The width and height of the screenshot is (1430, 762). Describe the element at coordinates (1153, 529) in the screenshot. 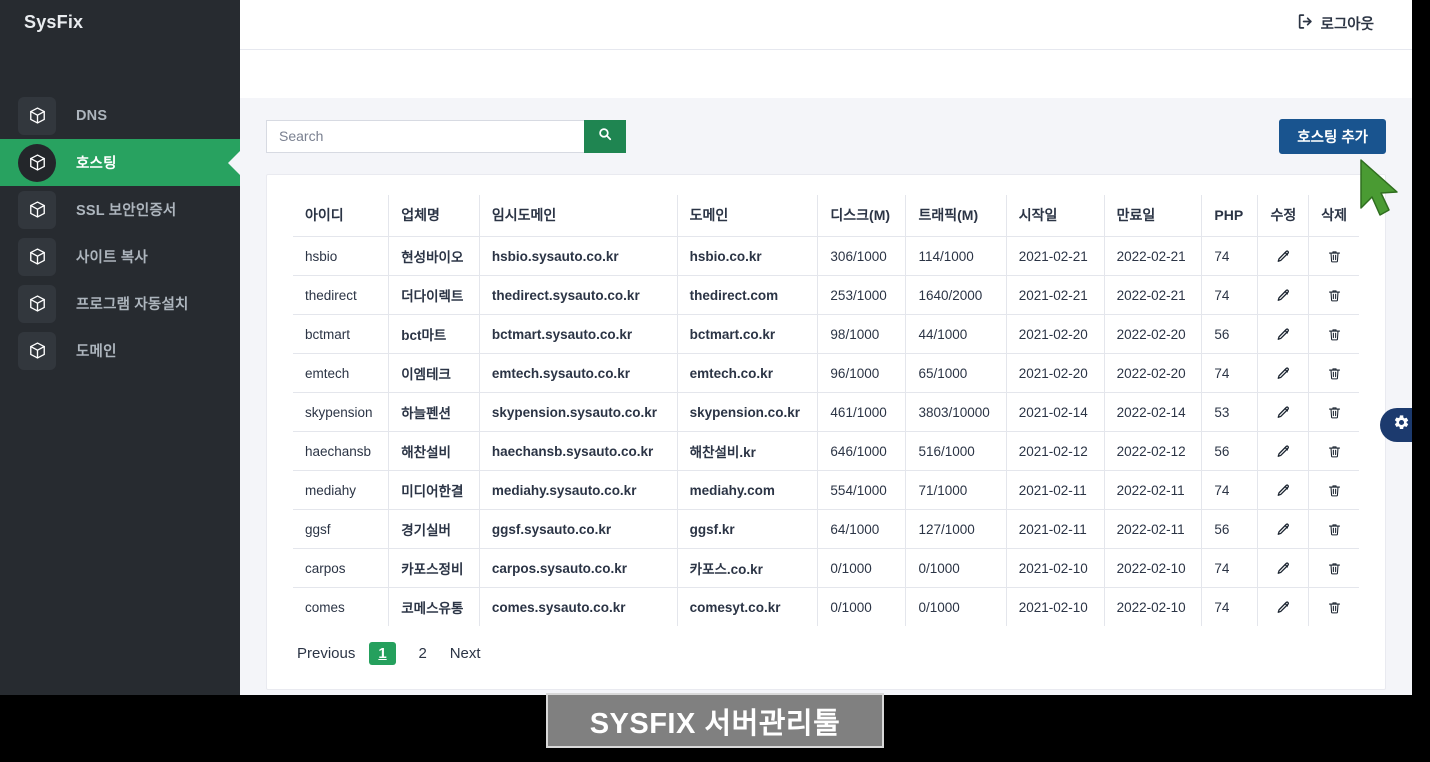

I see `cell-expire: 2022-02-11` at that location.